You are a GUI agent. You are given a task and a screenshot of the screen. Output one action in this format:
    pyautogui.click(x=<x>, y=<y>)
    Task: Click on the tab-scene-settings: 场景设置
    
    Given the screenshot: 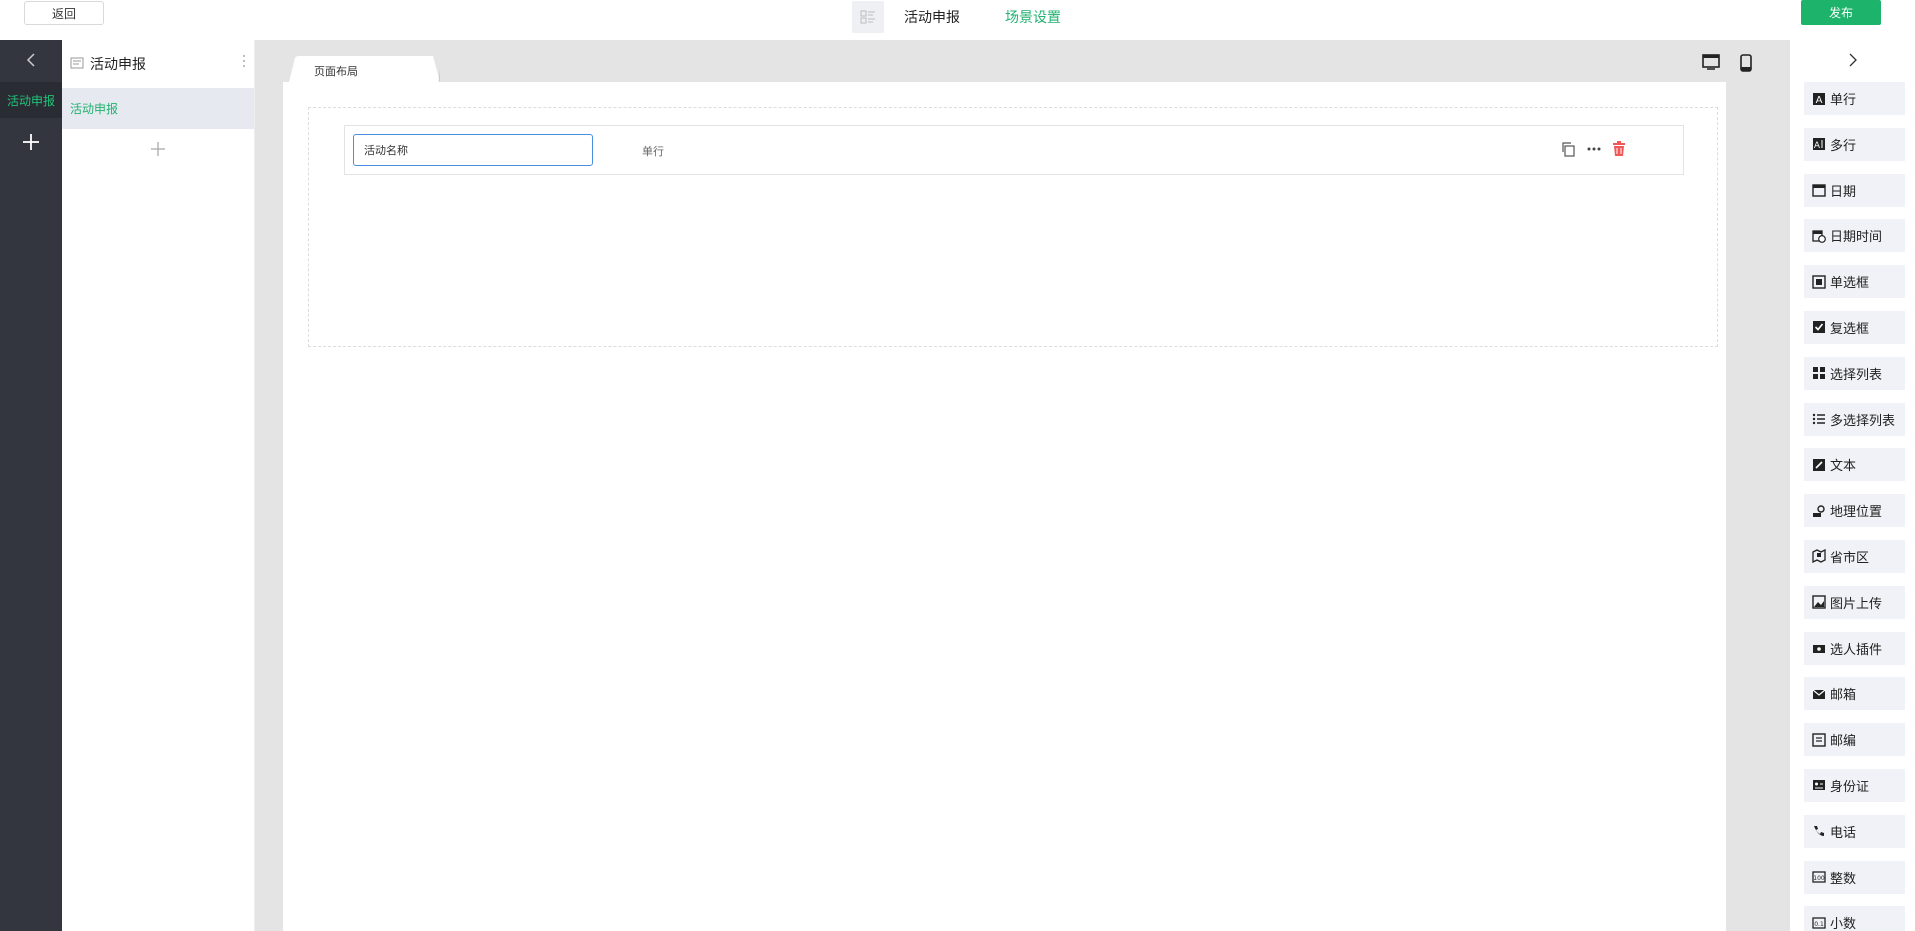 What is the action you would take?
    pyautogui.click(x=1033, y=17)
    